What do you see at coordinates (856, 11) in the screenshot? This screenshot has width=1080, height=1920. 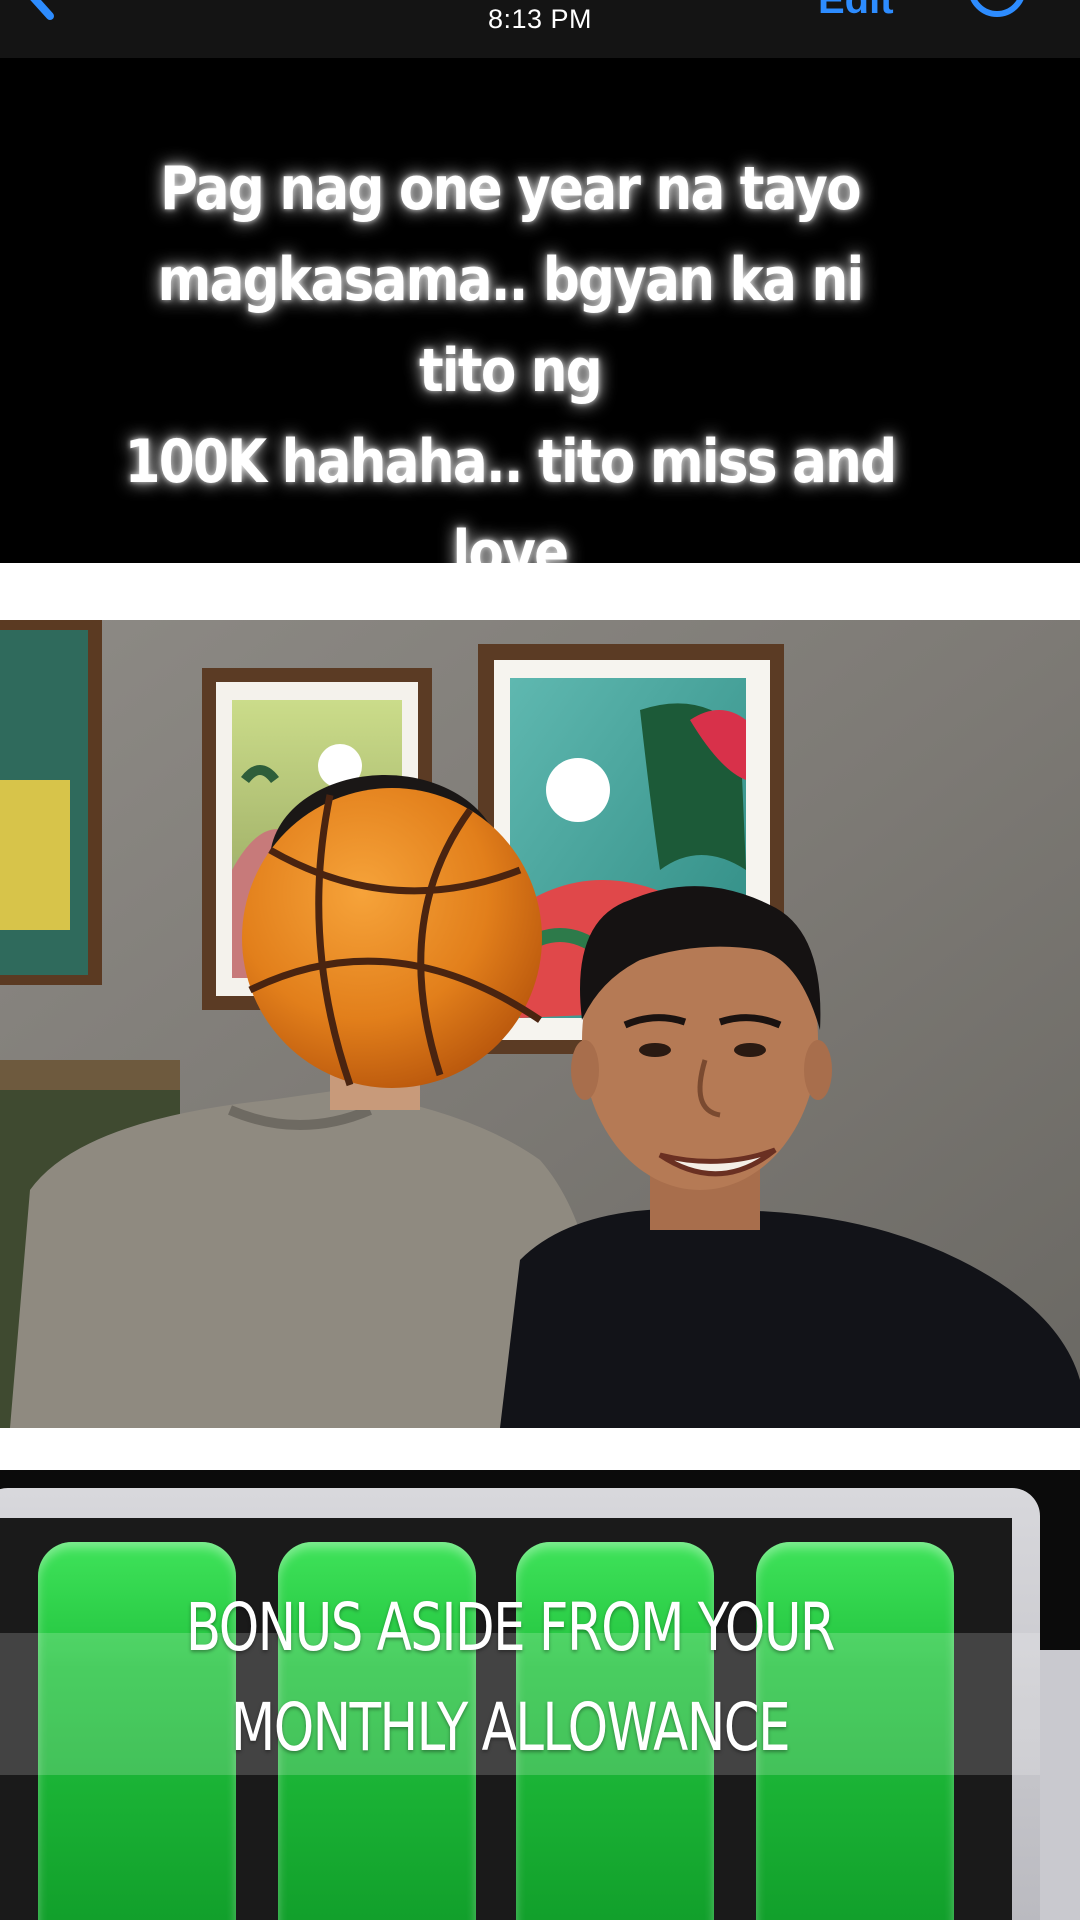 I see `edit-button: Edit` at bounding box center [856, 11].